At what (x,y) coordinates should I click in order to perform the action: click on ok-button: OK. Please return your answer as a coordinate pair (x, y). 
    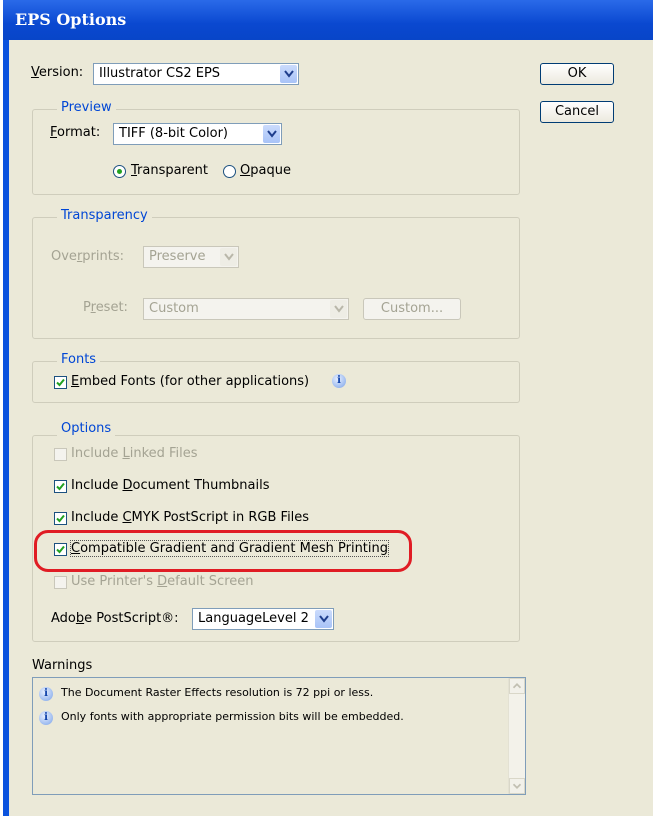
    Looking at the image, I should click on (577, 74).